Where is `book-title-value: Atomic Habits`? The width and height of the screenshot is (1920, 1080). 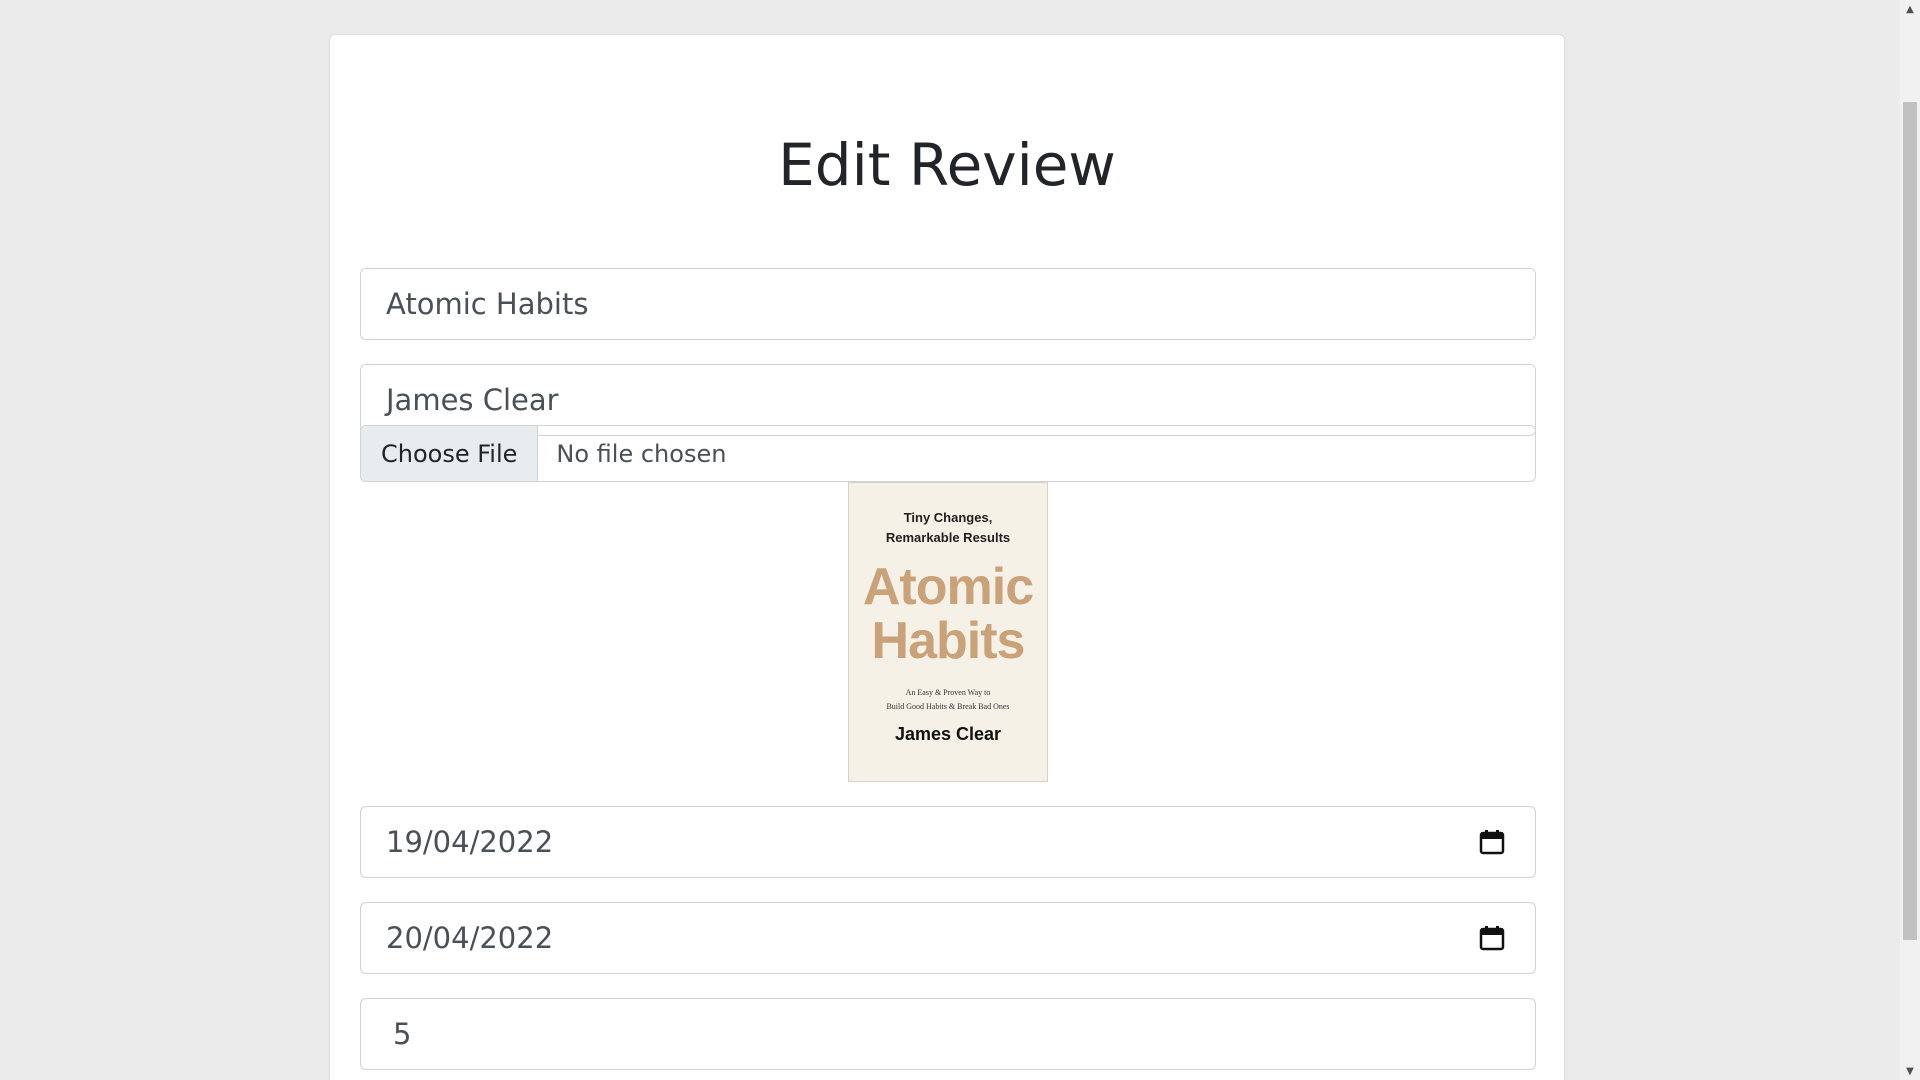 book-title-value: Atomic Habits is located at coordinates (487, 304).